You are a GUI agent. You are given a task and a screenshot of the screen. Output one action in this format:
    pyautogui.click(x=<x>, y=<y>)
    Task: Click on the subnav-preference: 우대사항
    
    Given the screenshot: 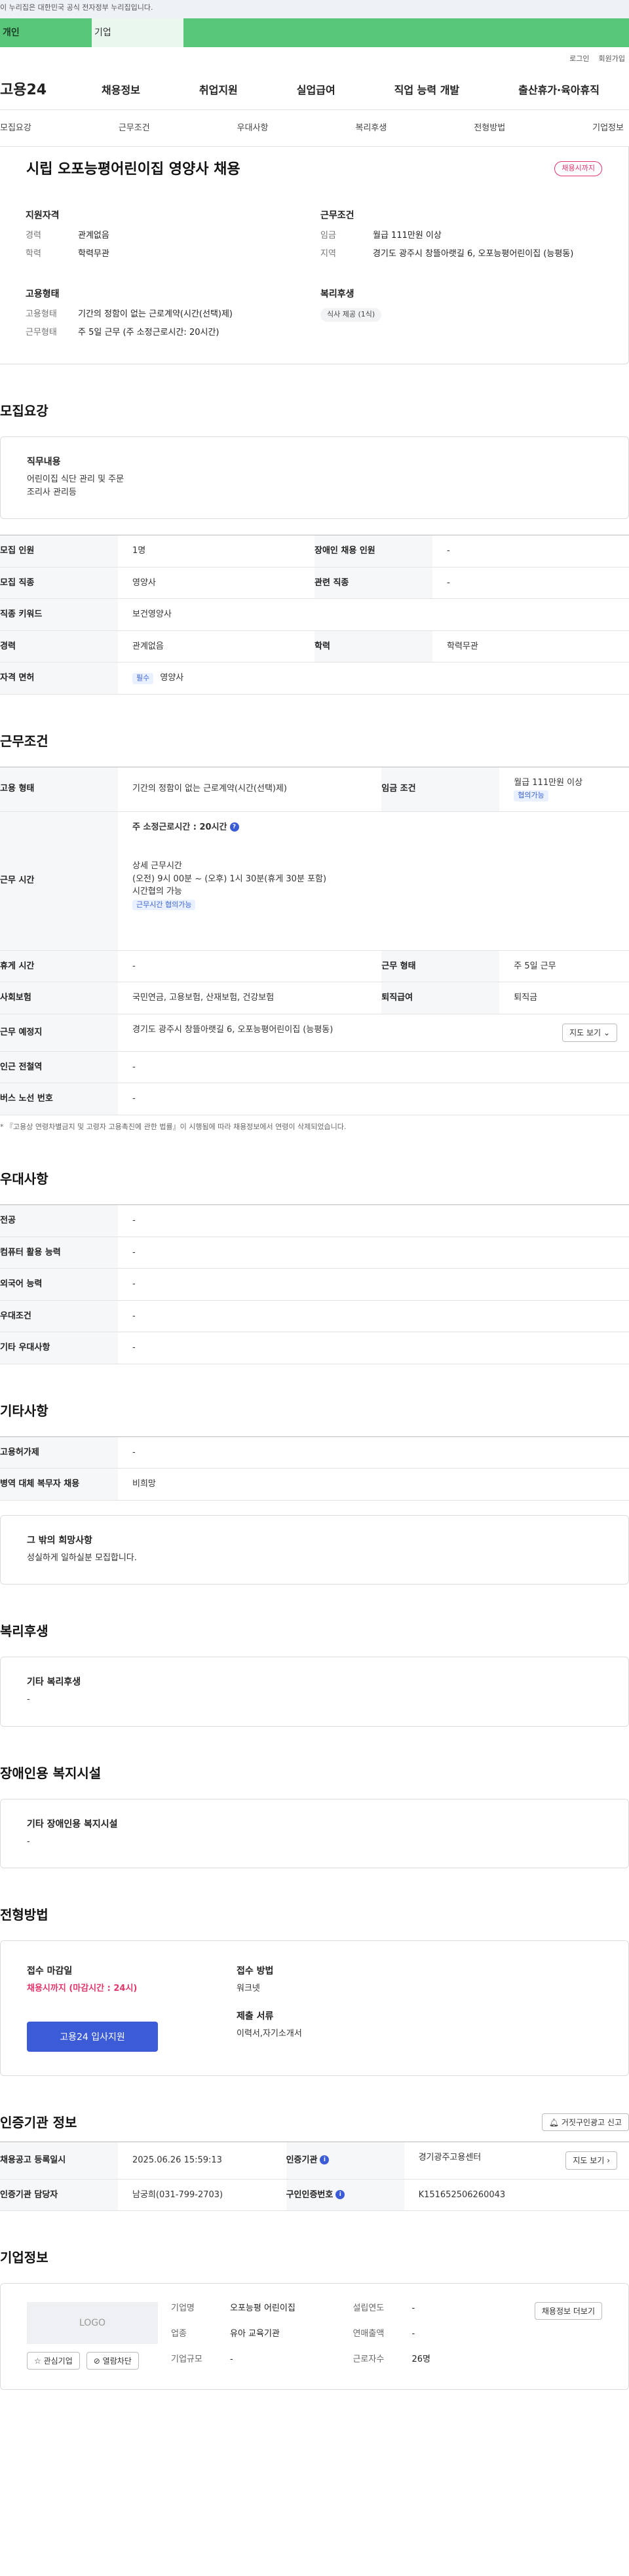 What is the action you would take?
    pyautogui.click(x=253, y=128)
    